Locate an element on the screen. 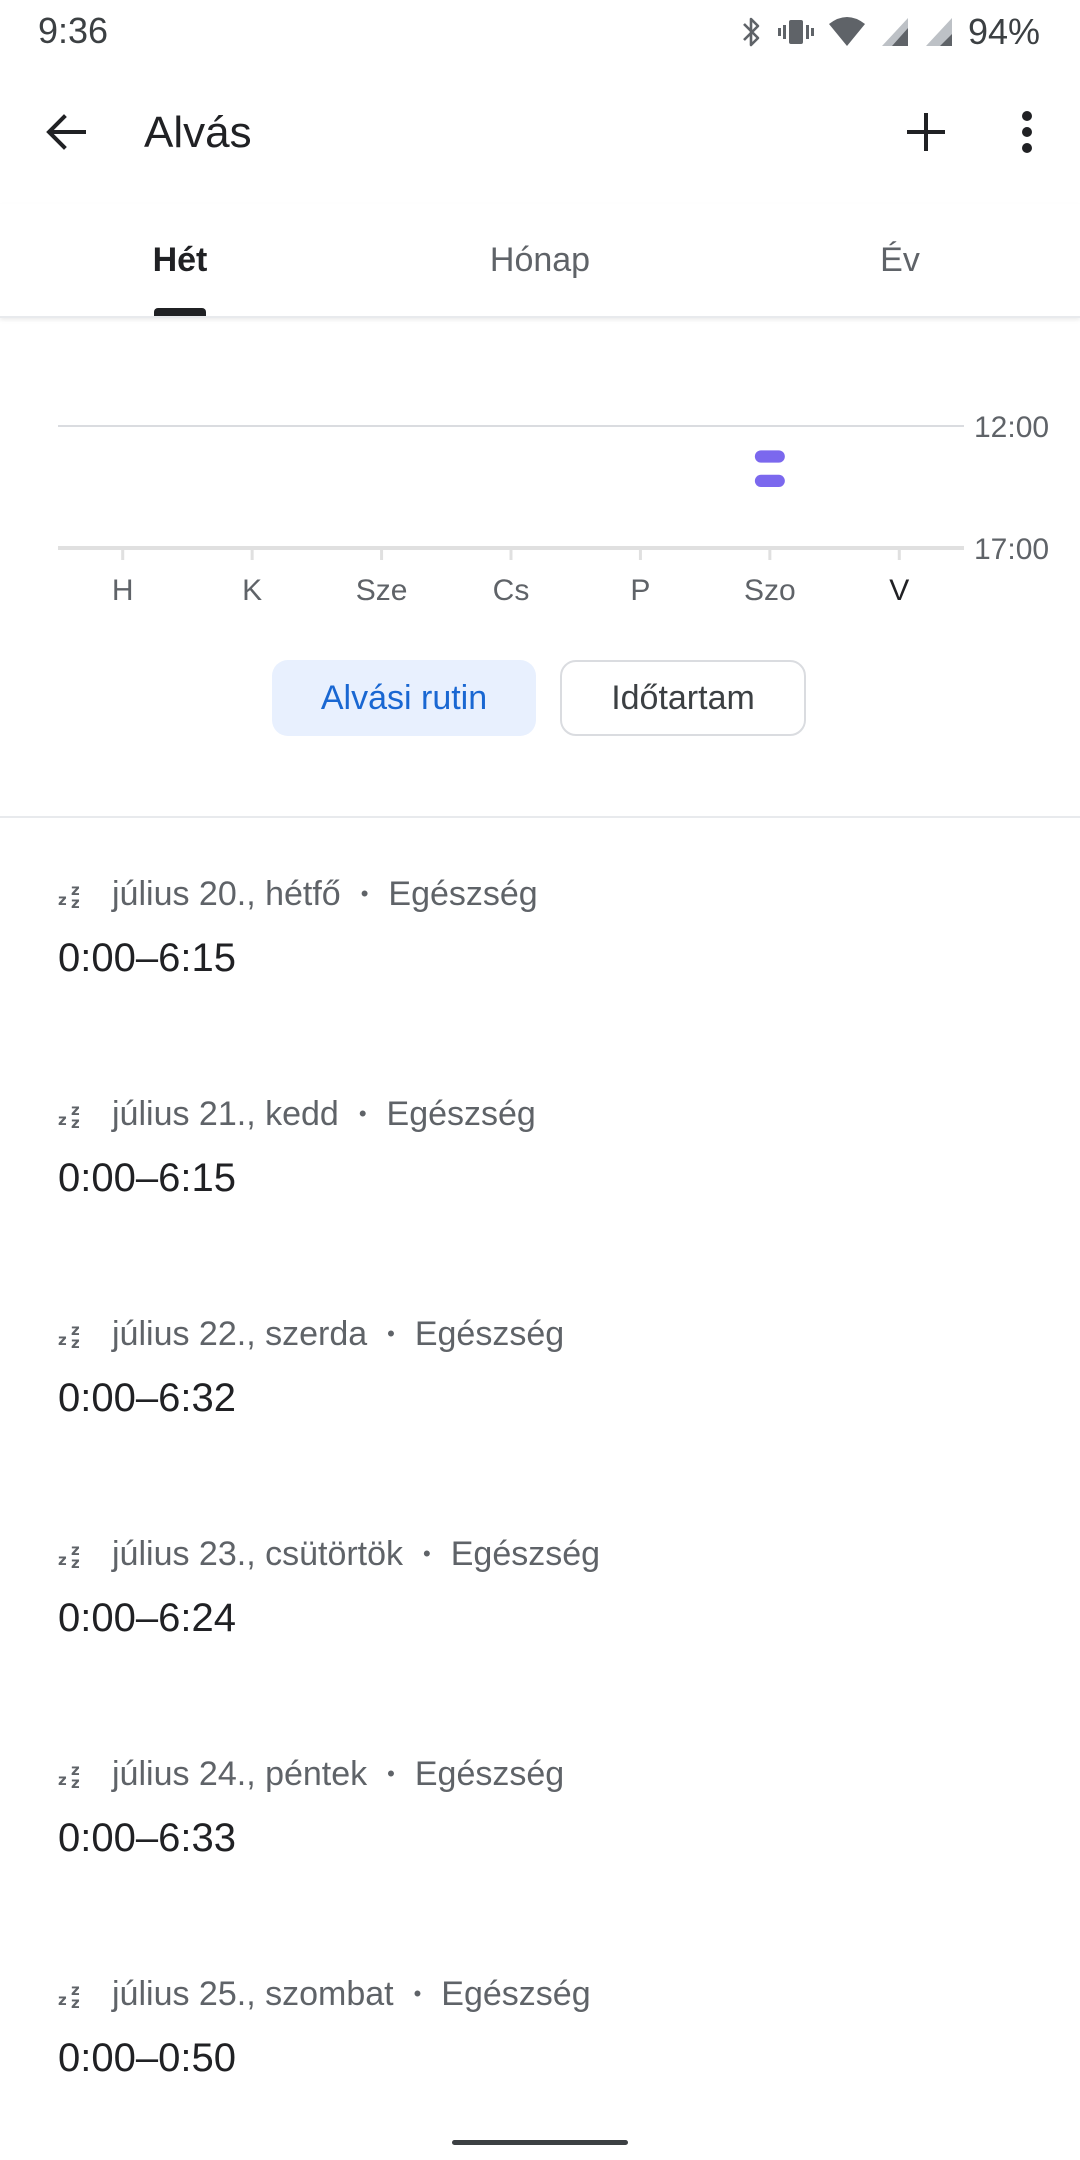 Image resolution: width=1080 pixels, height=2160 pixels. chart-y-tick-label: 17:00 is located at coordinates (1011, 549).